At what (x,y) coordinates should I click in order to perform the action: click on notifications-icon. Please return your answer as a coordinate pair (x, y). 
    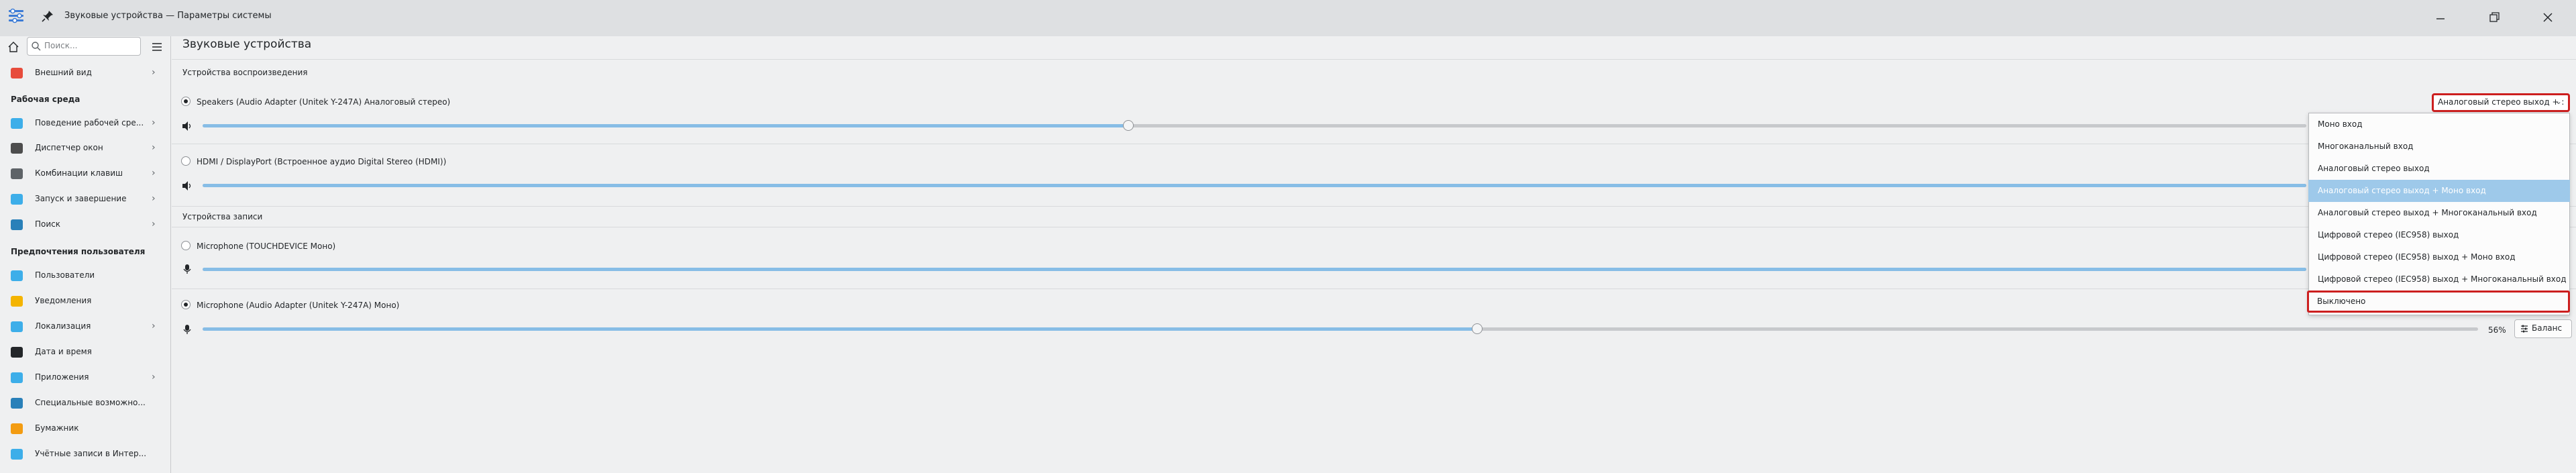
    Looking at the image, I should click on (17, 301).